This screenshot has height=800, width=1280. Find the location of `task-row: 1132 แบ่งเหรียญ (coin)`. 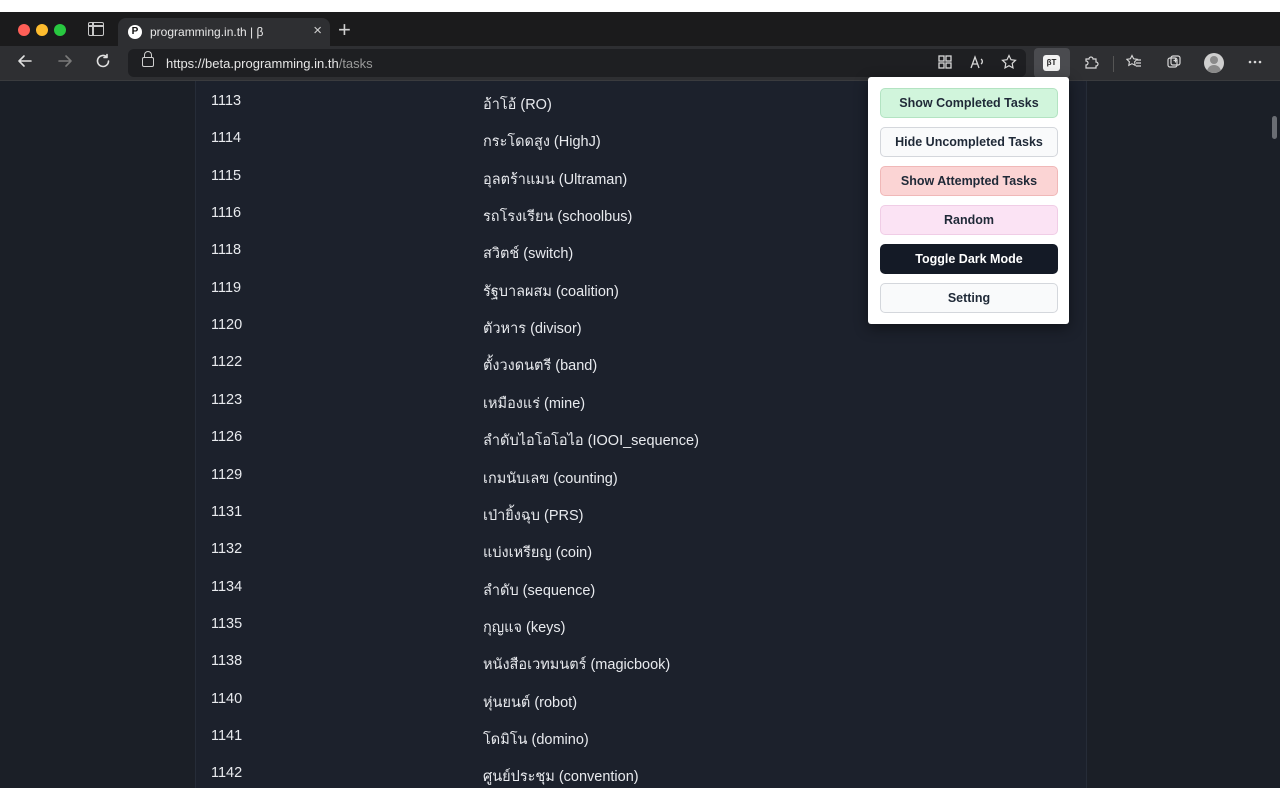

task-row: 1132 แบ่งเหรียญ (coin) is located at coordinates (641, 553).